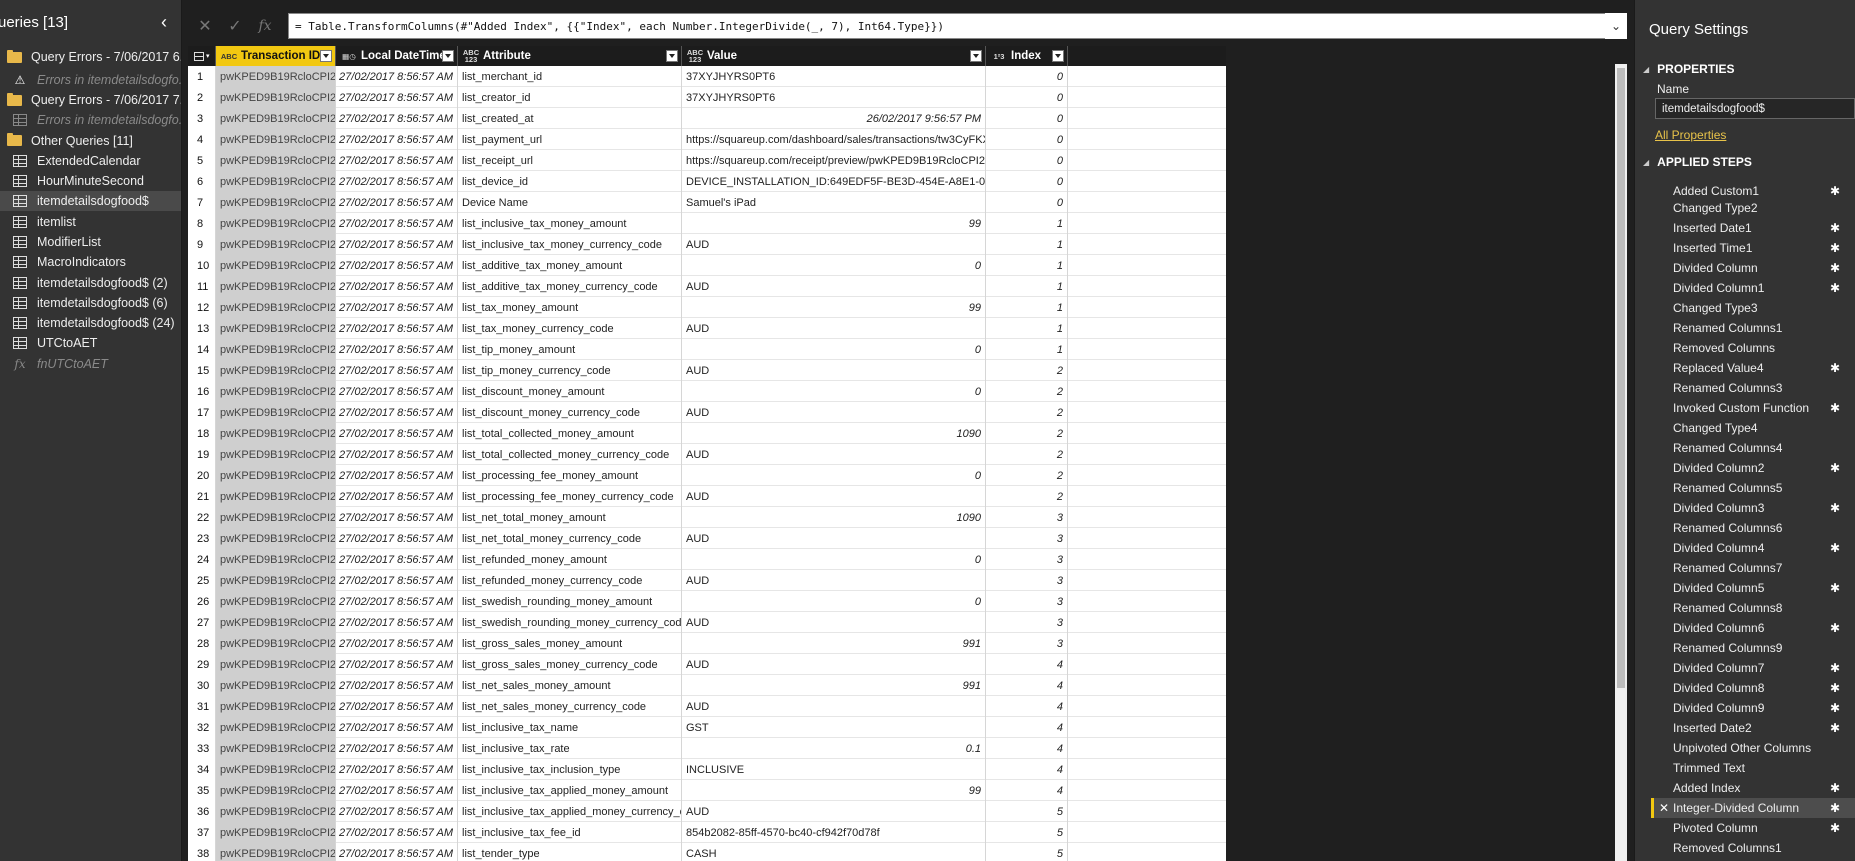 This screenshot has height=861, width=1855. Describe the element at coordinates (834, 852) in the screenshot. I see `cell-value: CASH` at that location.